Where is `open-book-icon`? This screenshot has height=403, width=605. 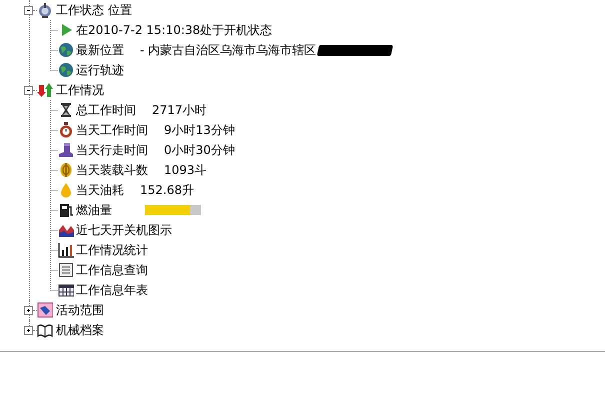
open-book-icon is located at coordinates (45, 330).